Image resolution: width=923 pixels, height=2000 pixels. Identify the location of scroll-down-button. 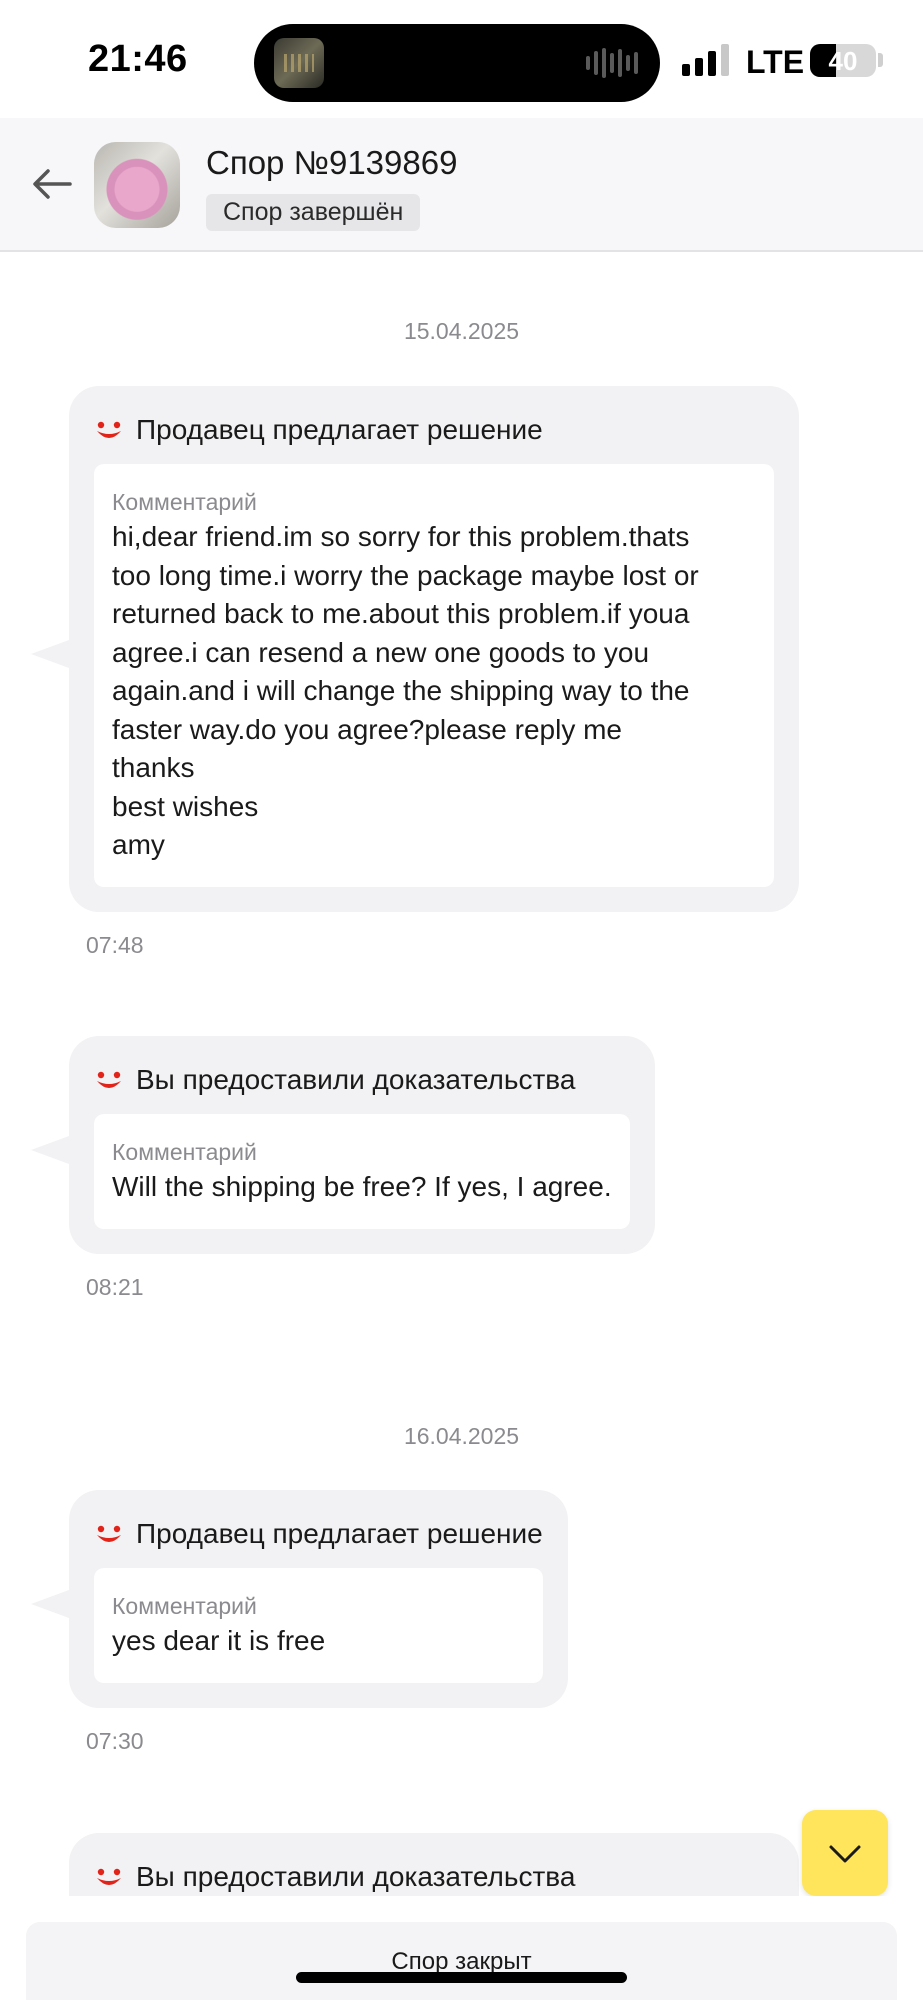
(845, 1853).